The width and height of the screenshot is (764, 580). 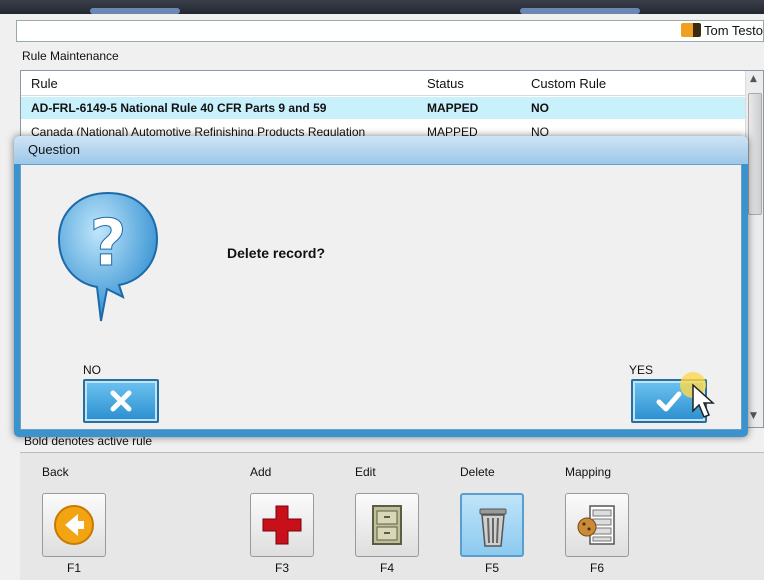 What do you see at coordinates (384, 83) in the screenshot?
I see `grid-header: Rule Status Custom Rule` at bounding box center [384, 83].